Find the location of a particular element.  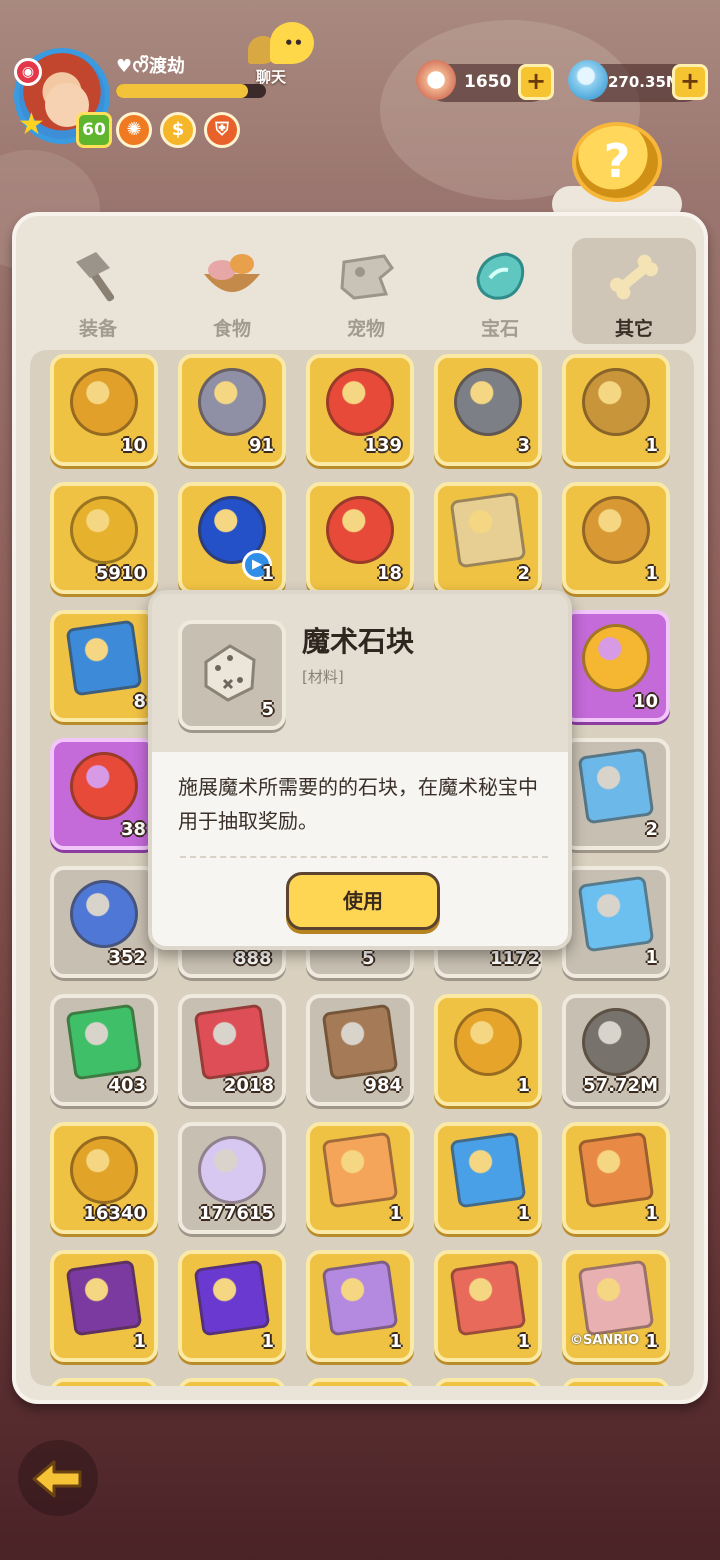

food-bowl-icon is located at coordinates (232, 273).